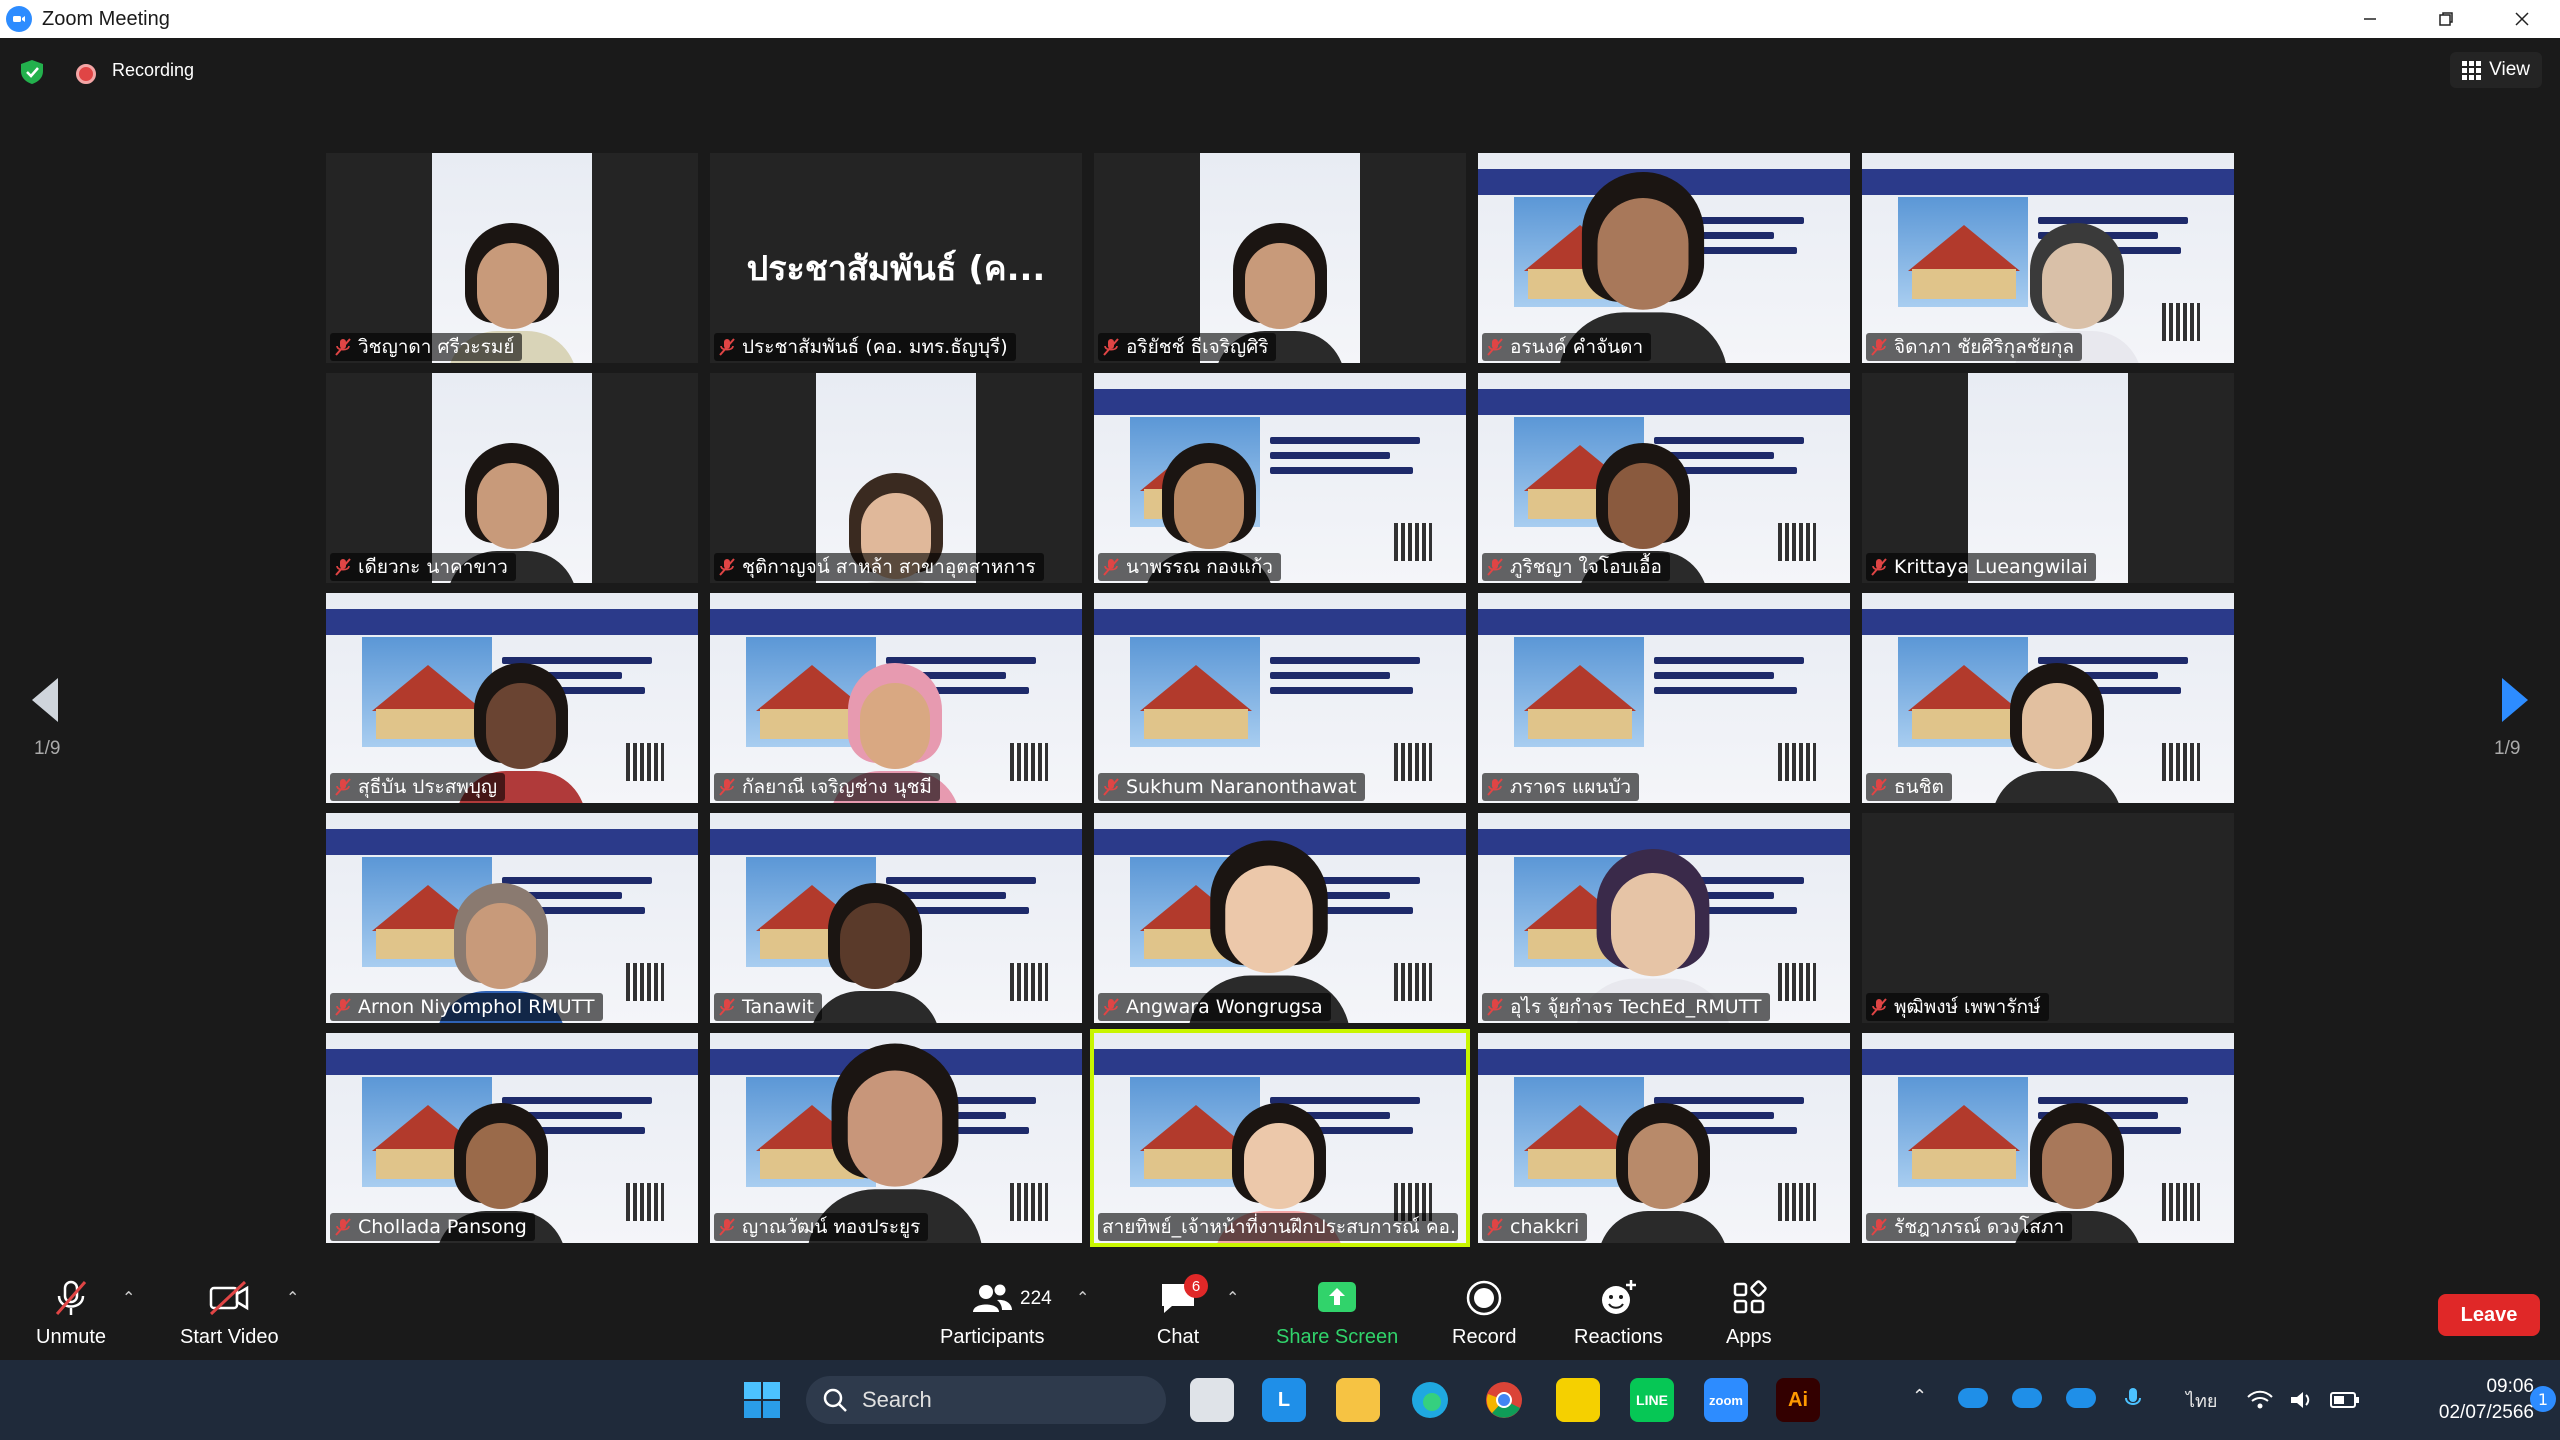 This screenshot has height=1440, width=2560. Describe the element at coordinates (2201, 1400) in the screenshot. I see `input-language-indicator: ไทย` at that location.